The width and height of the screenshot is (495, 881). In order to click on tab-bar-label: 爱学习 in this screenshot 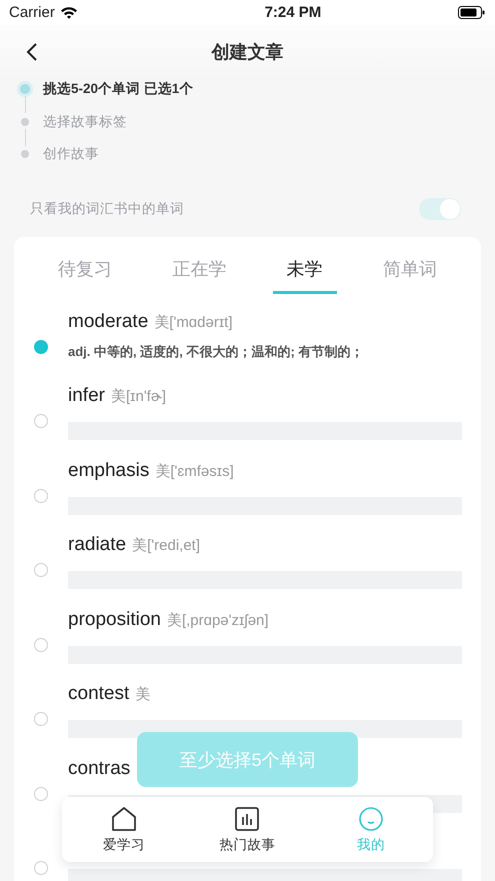, I will do `click(123, 845)`.